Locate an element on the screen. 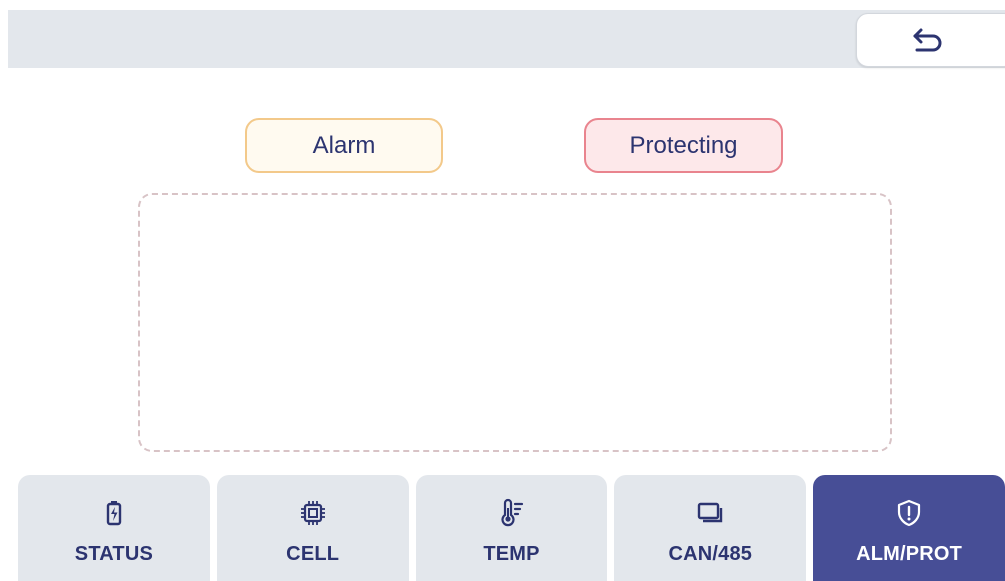 The width and height of the screenshot is (1005, 581). tab-status-label: STATUS is located at coordinates (114, 554).